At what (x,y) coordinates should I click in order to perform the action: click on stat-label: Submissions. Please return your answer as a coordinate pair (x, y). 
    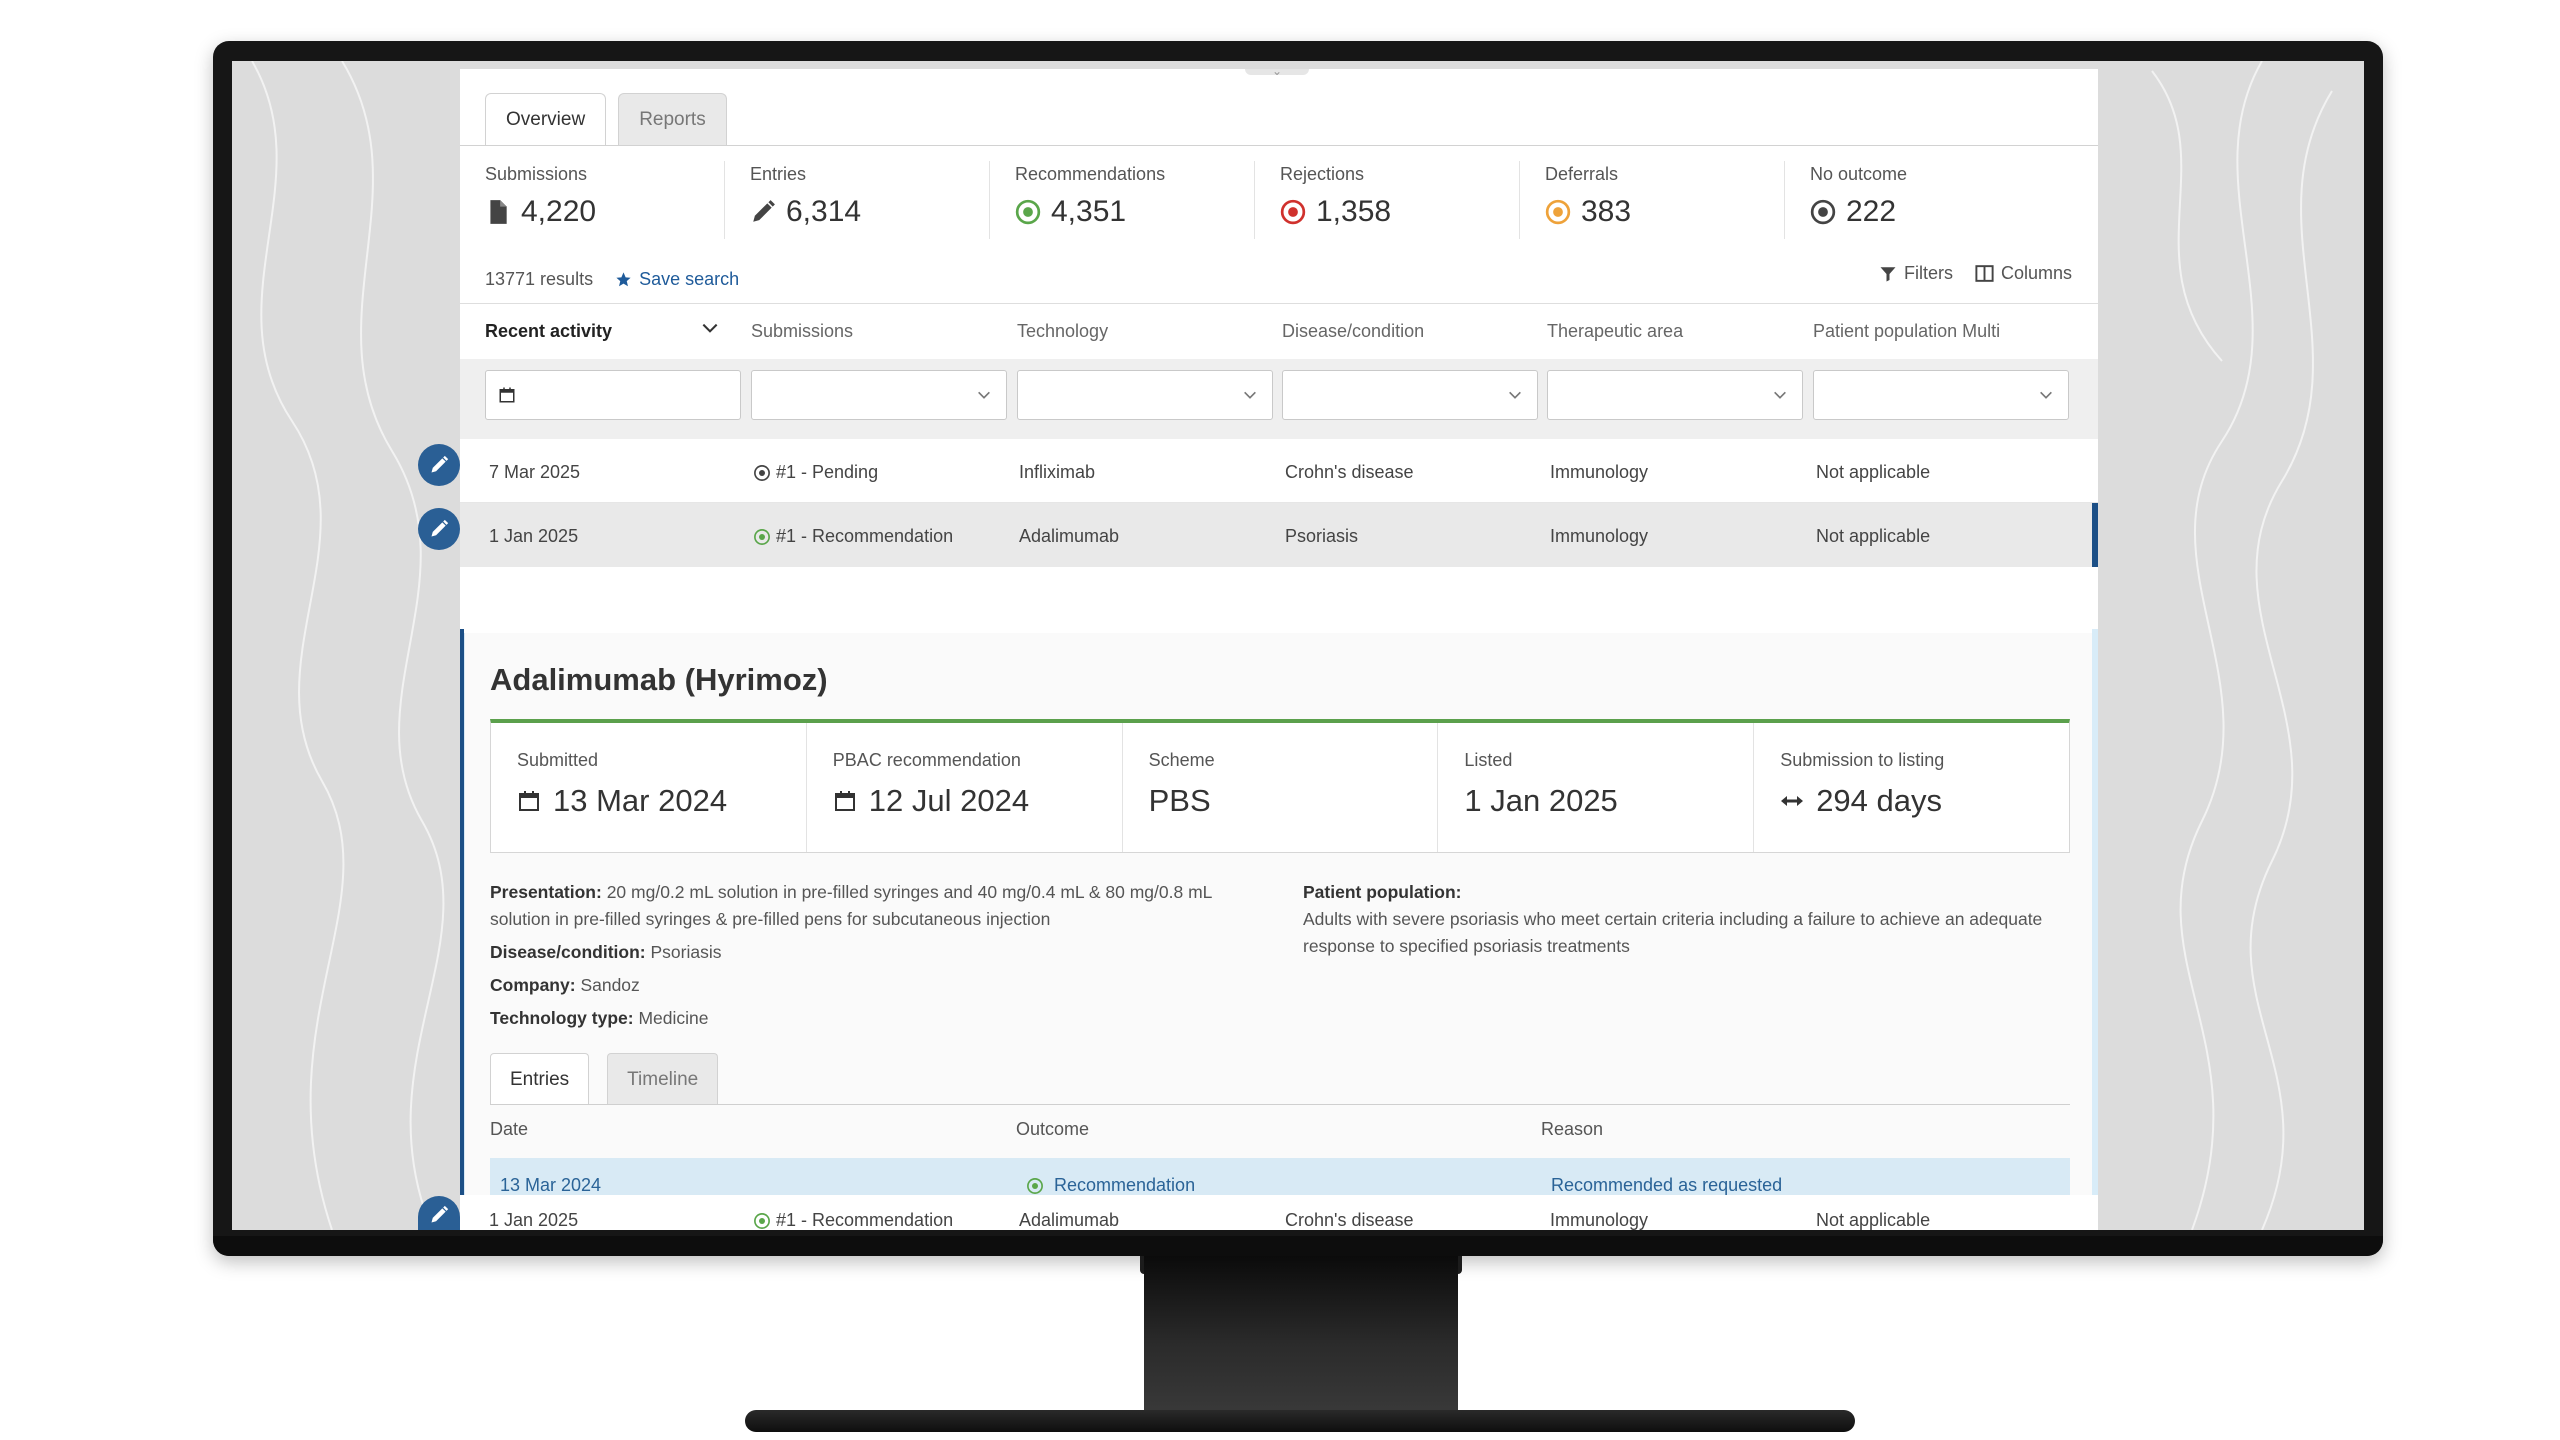
    Looking at the image, I should click on (536, 174).